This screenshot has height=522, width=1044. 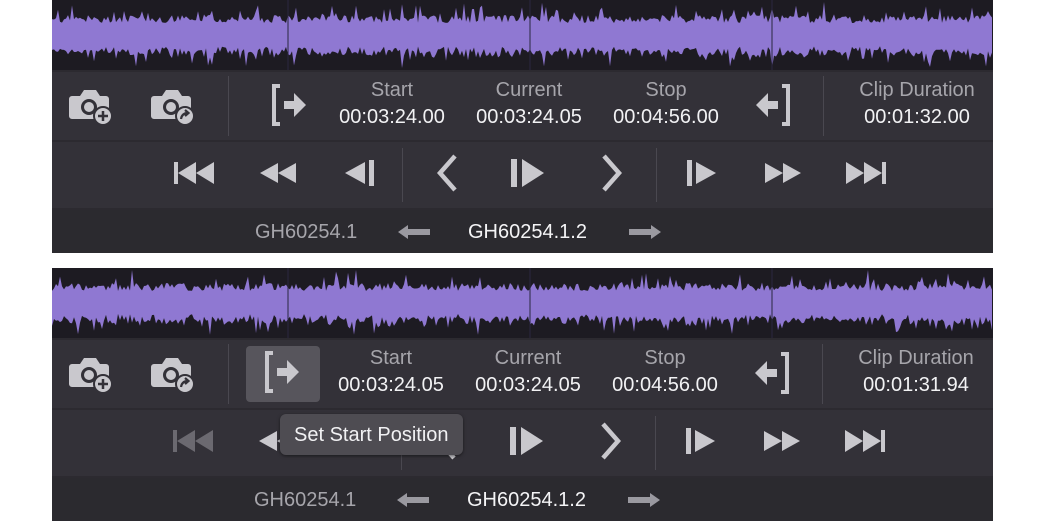 What do you see at coordinates (917, 103) in the screenshot?
I see `duration-timecode: Clip Duration 00:01:32.00` at bounding box center [917, 103].